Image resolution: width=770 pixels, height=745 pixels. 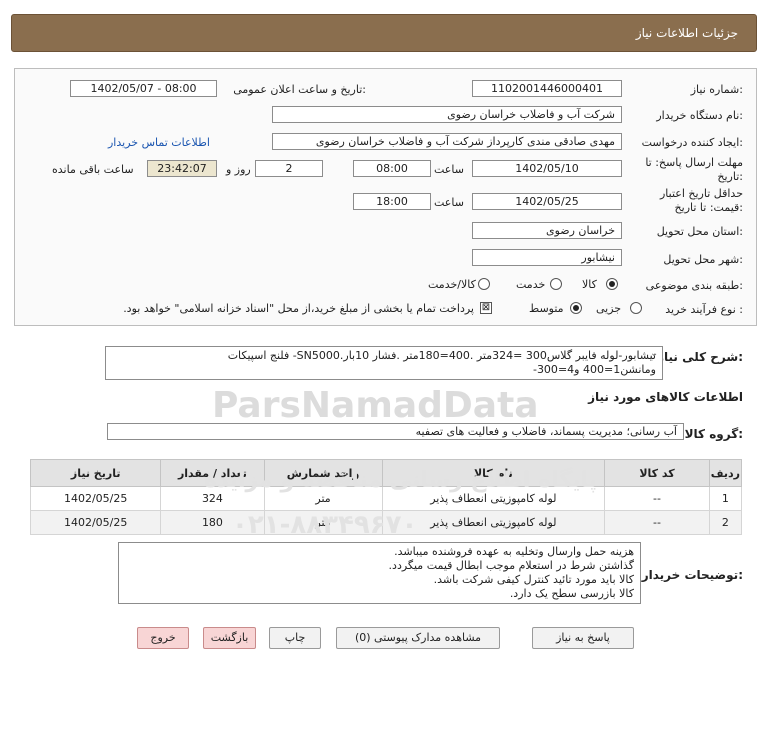 I want to click on announce-label: تاریخ و ساعت اعلان عمومی:, so click(x=299, y=89).